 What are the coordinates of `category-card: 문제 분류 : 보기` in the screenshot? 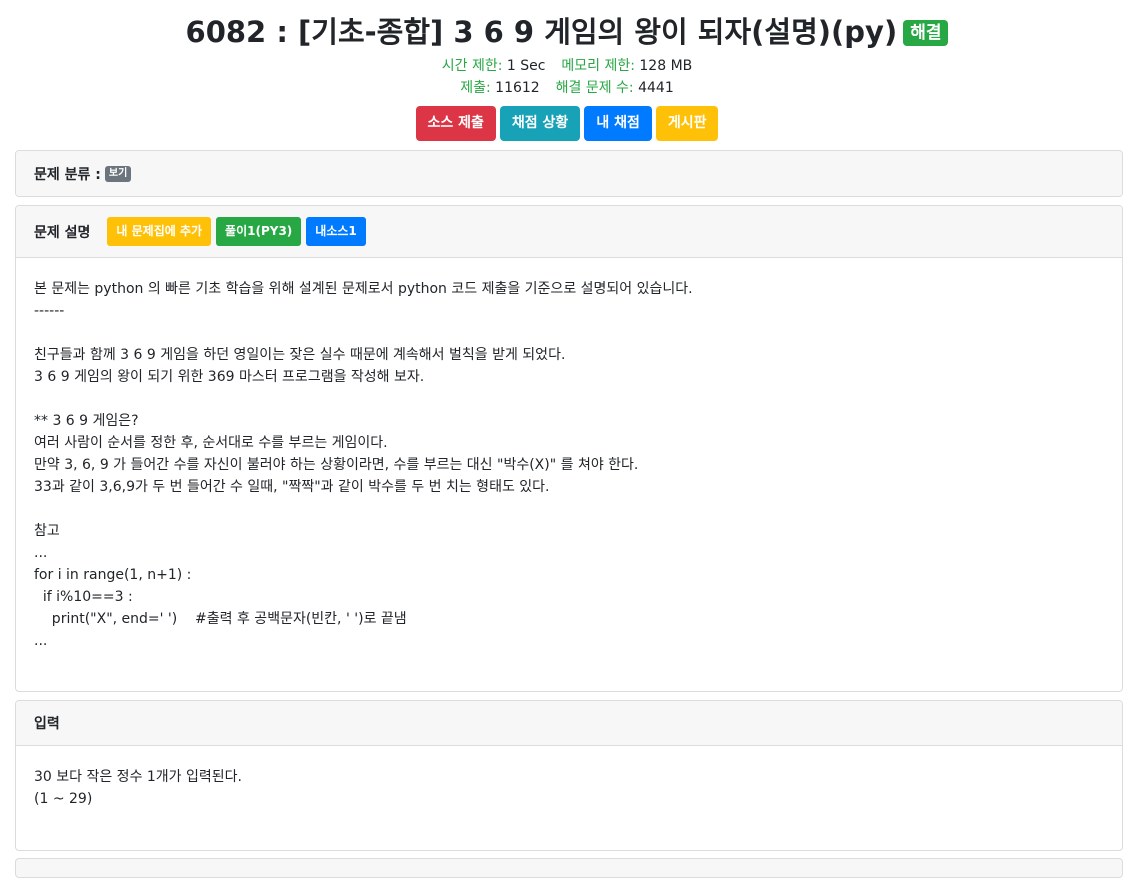 It's located at (569, 173).